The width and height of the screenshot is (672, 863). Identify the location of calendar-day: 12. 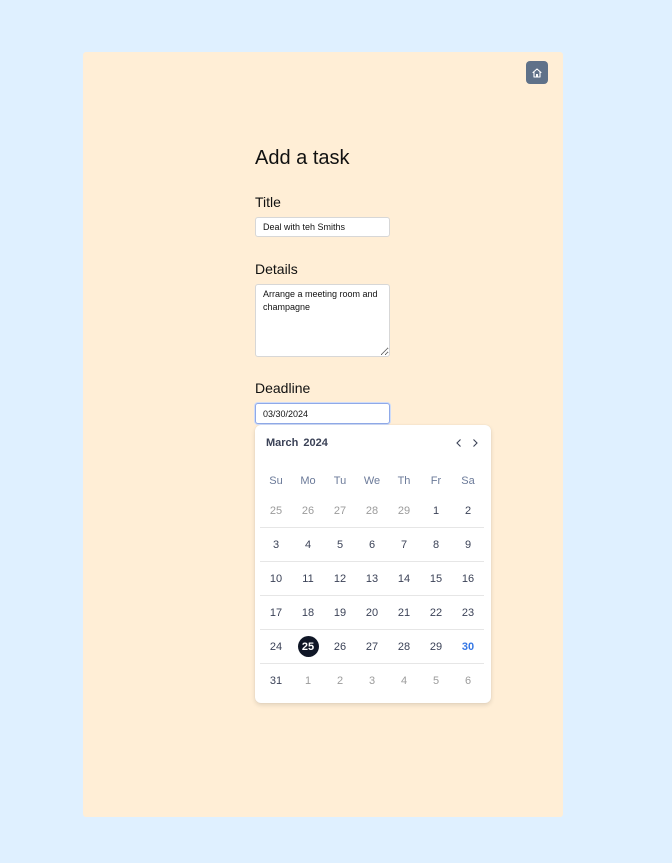
(340, 578).